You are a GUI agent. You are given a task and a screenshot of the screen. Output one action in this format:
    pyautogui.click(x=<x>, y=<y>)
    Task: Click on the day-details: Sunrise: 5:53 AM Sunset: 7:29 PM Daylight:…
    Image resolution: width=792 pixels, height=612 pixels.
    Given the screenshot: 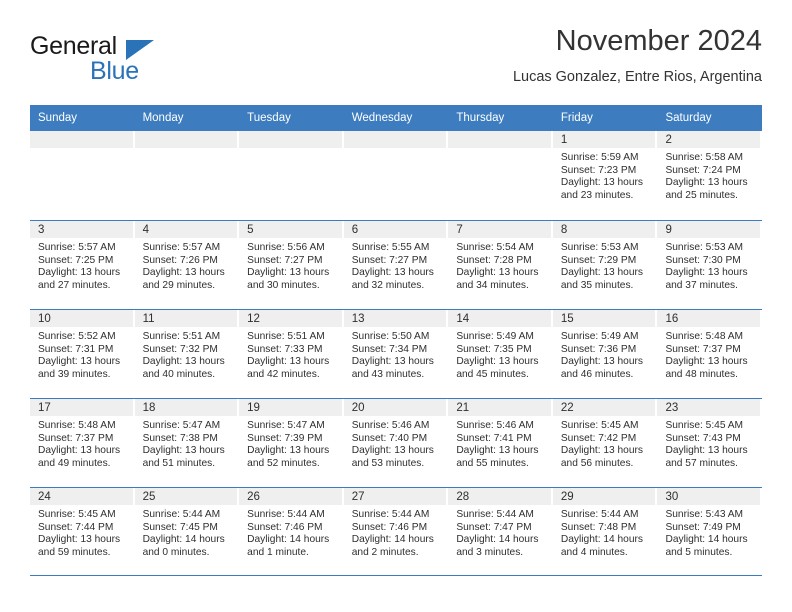 What is the action you would take?
    pyautogui.click(x=605, y=265)
    